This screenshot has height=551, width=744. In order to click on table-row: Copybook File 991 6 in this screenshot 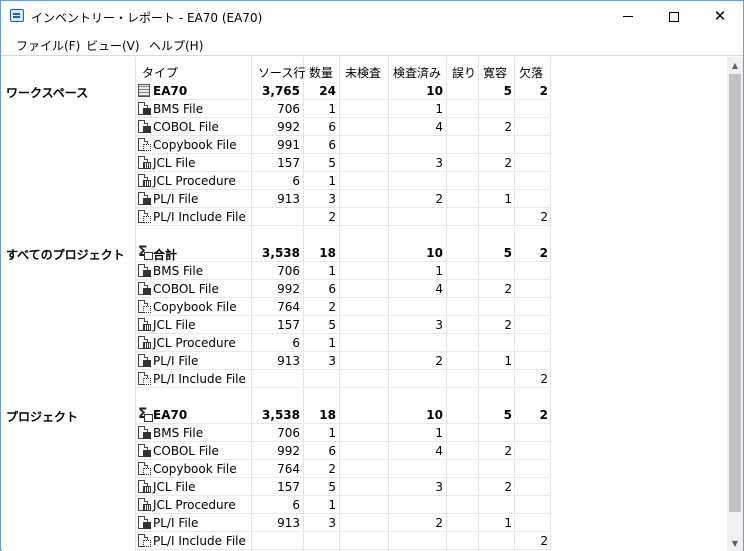, I will do `click(364, 145)`.